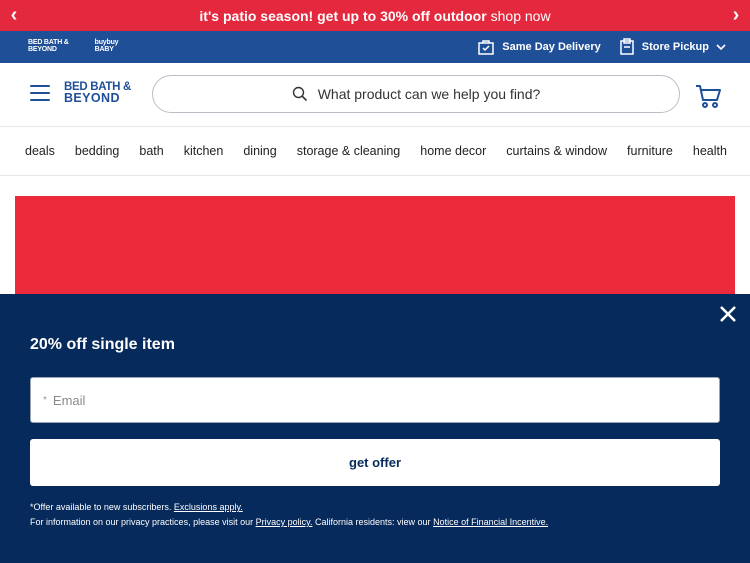 This screenshot has width=750, height=563. Describe the element at coordinates (650, 151) in the screenshot. I see `nav-item-furniture: furniture` at that location.